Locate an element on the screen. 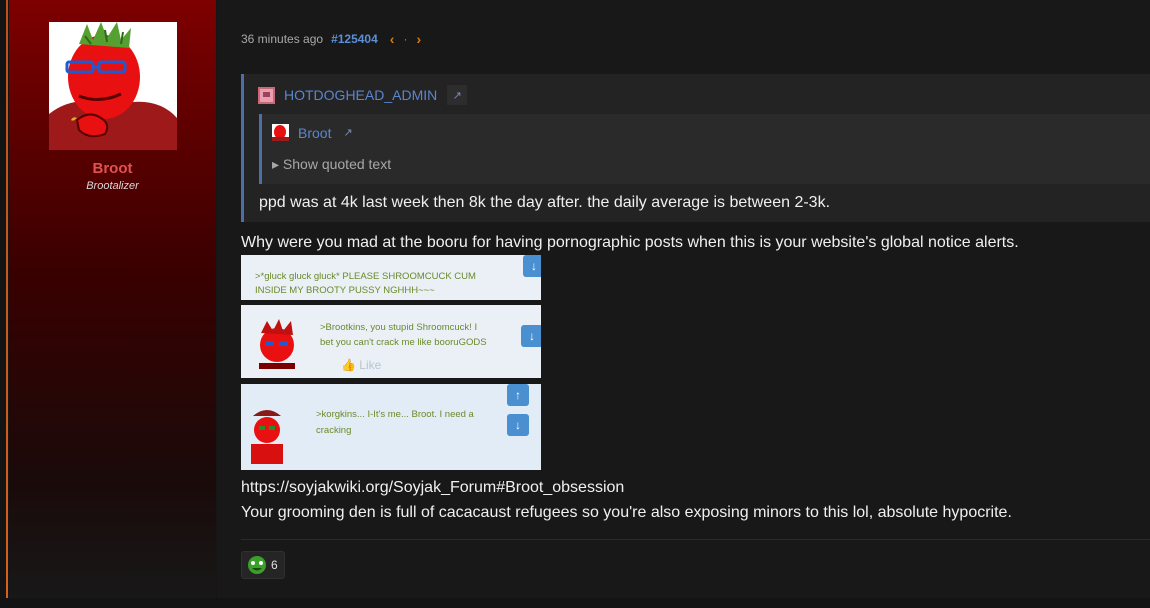 This screenshot has width=1150, height=608. left-edge is located at coordinates (4, 304).